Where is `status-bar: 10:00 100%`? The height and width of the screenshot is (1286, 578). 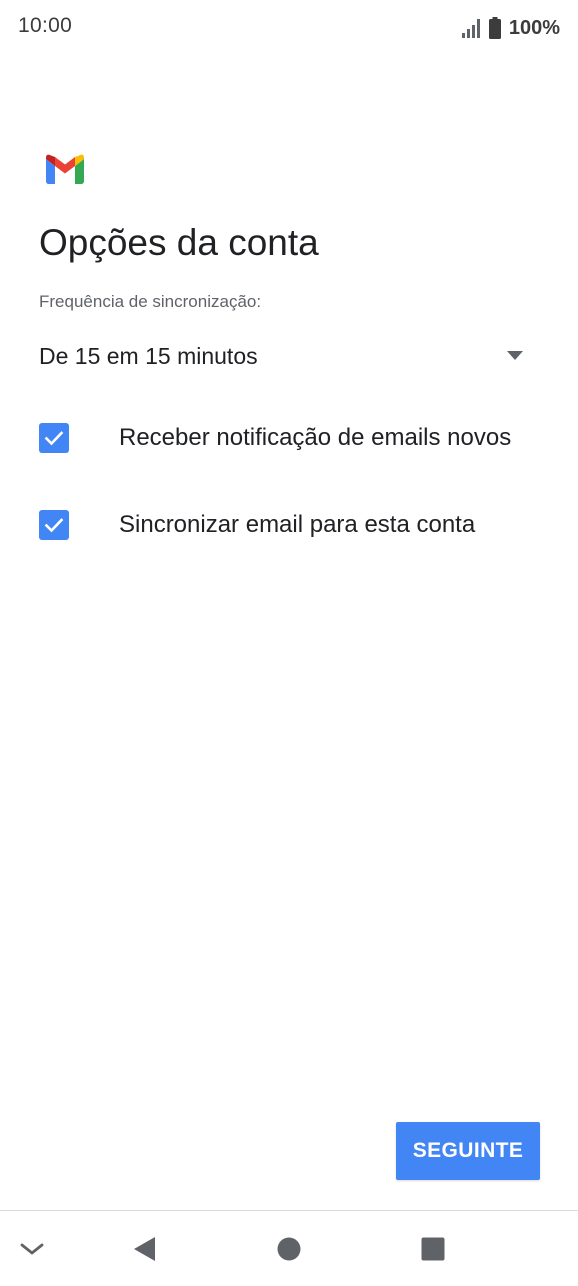 status-bar: 10:00 100% is located at coordinates (289, 28).